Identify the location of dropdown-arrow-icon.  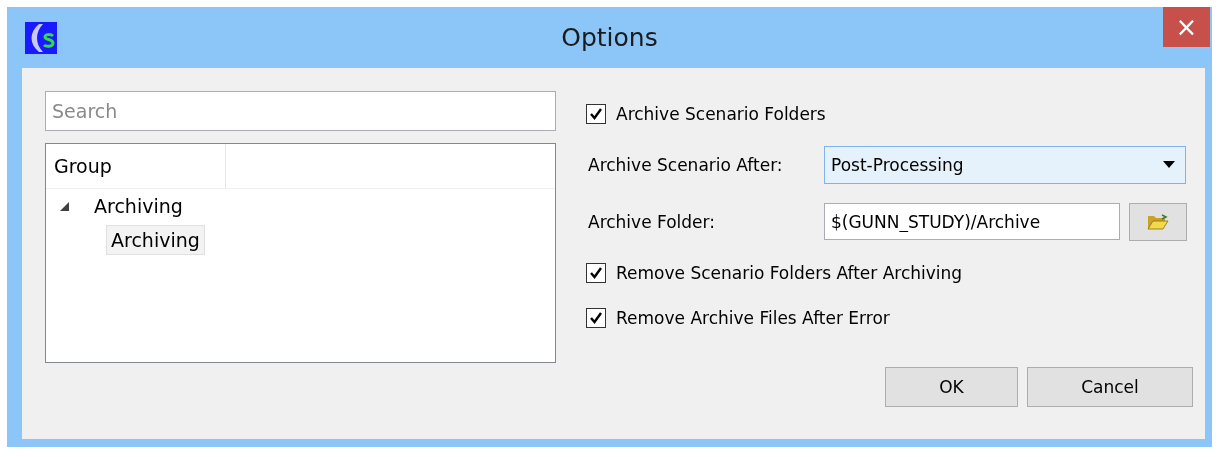
(1169, 164).